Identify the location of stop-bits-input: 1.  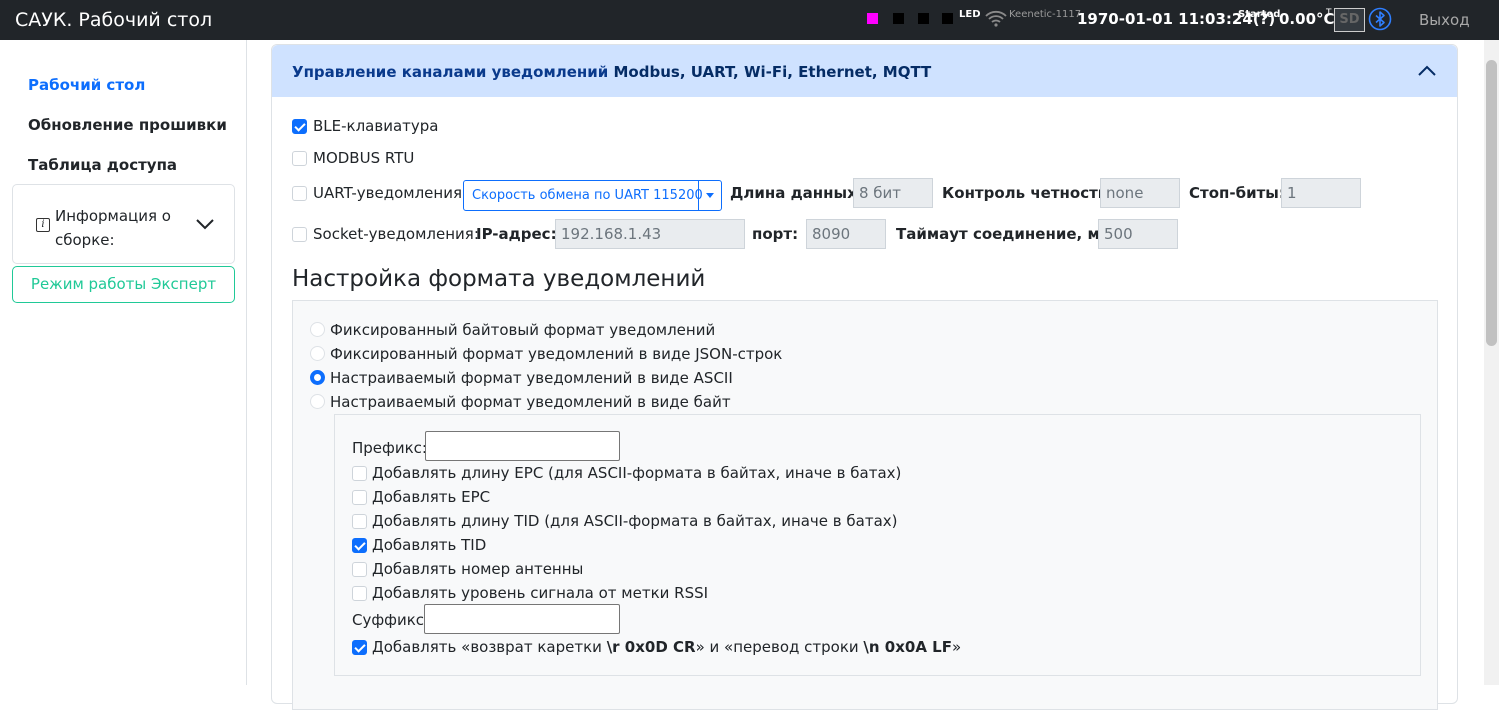
(1321, 193).